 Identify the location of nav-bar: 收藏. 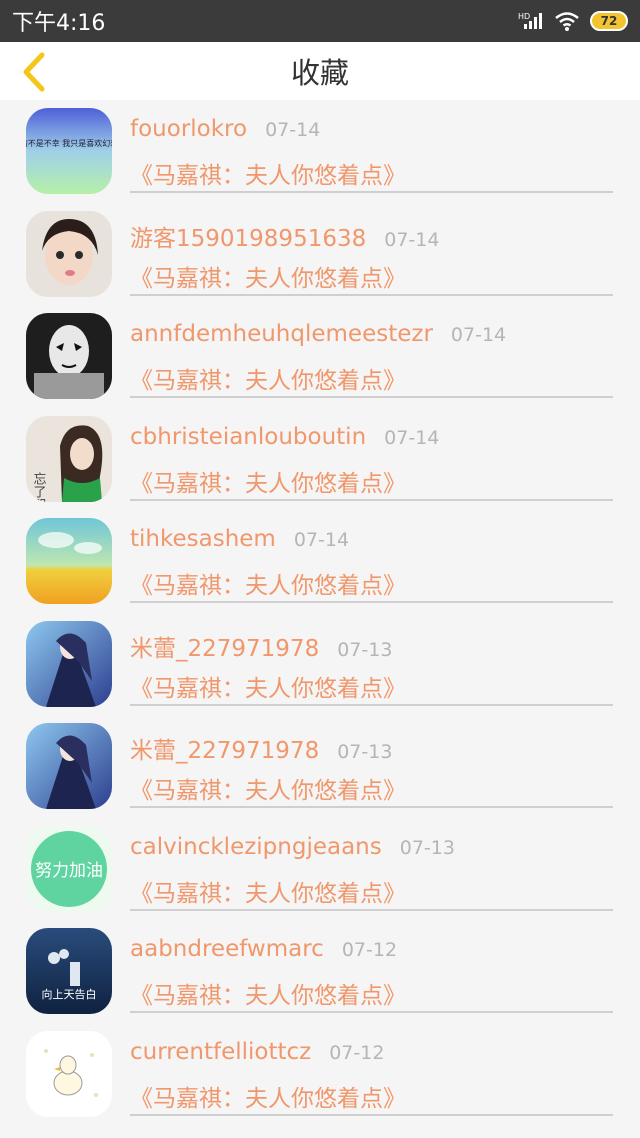
(320, 71).